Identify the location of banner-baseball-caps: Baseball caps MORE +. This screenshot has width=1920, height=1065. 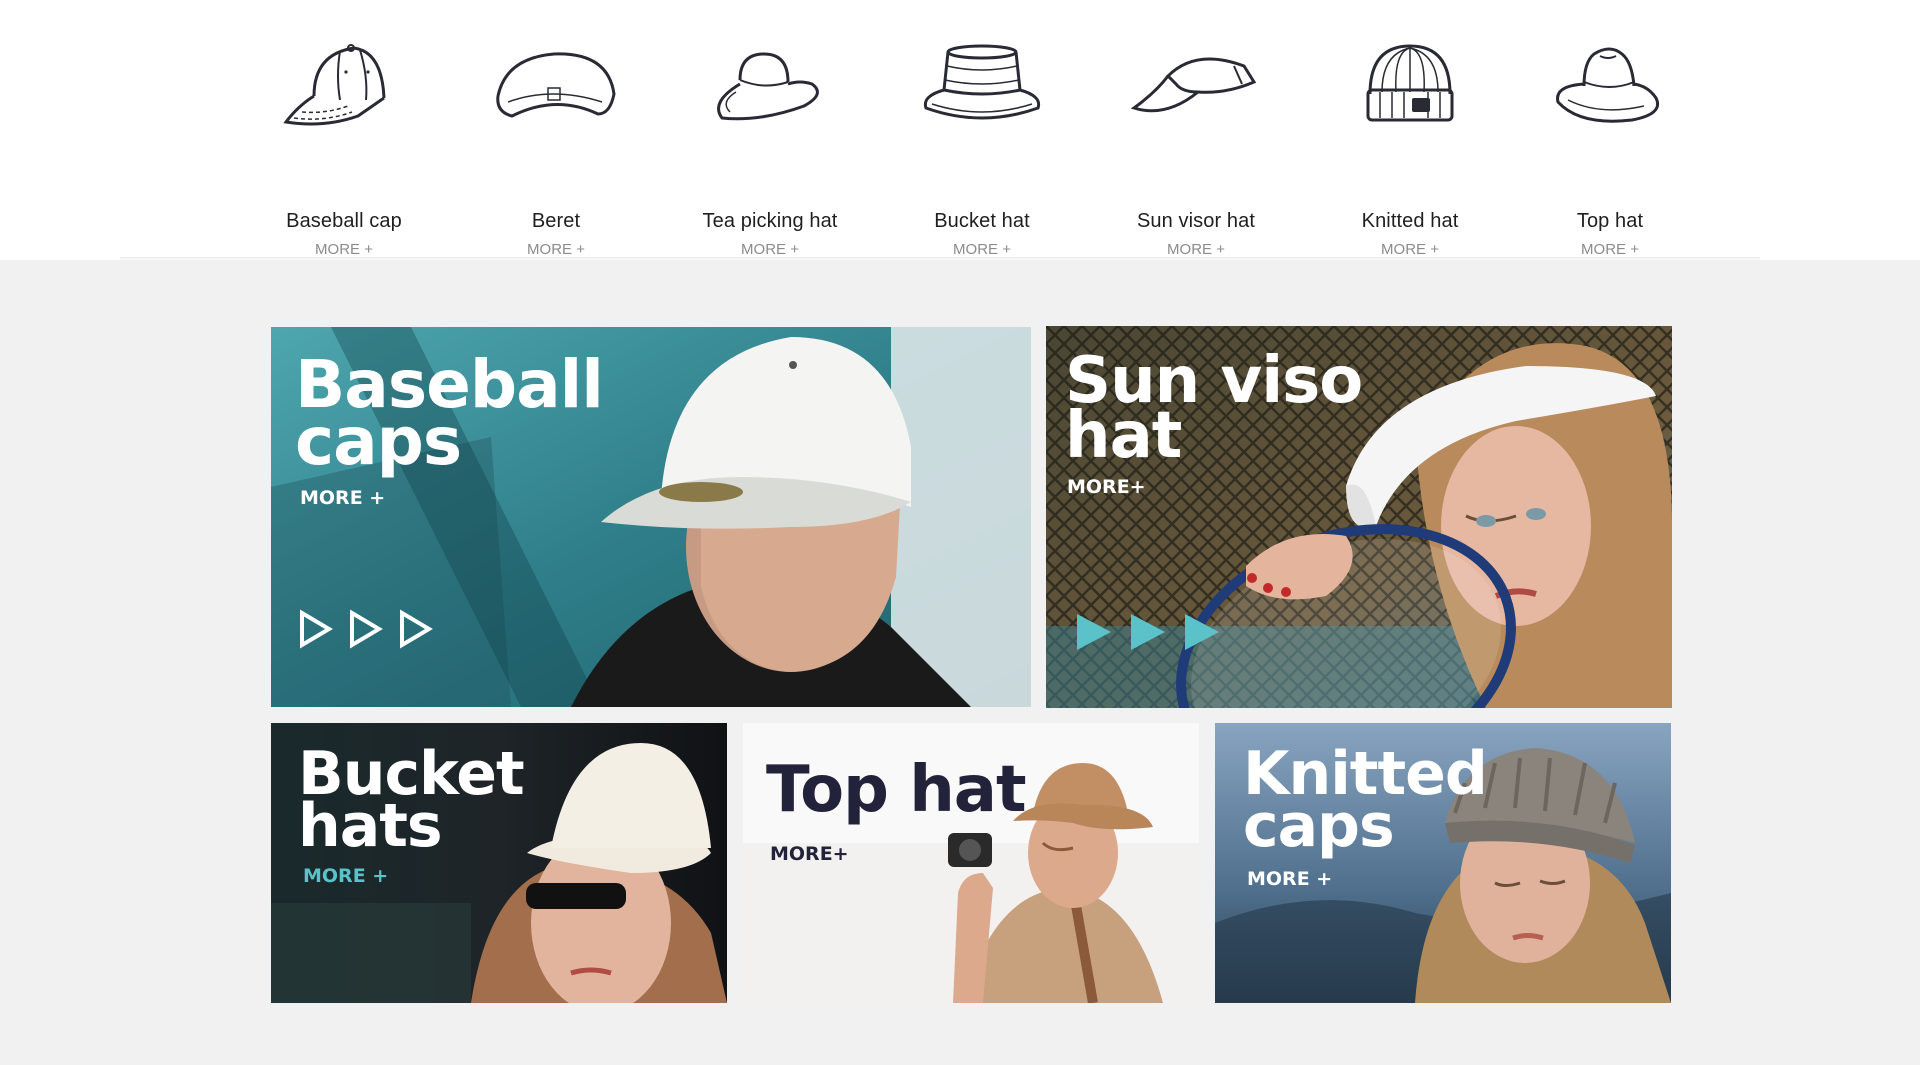
(651, 517).